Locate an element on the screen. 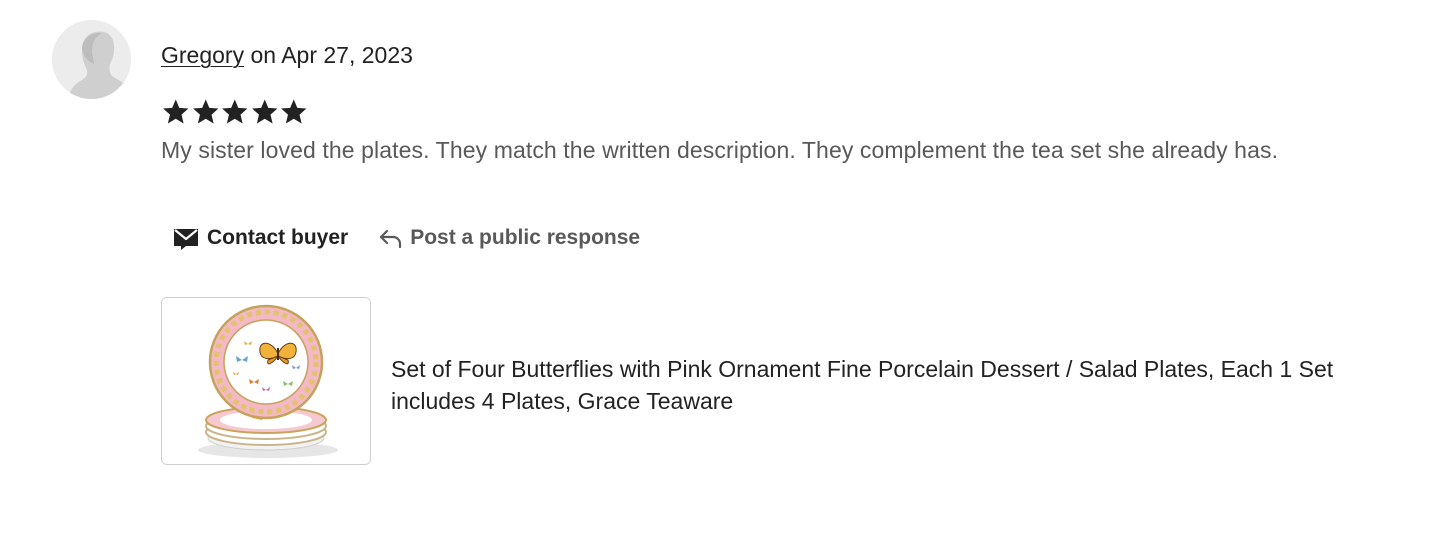  default-user-avatar-icon is located at coordinates (91, 59).